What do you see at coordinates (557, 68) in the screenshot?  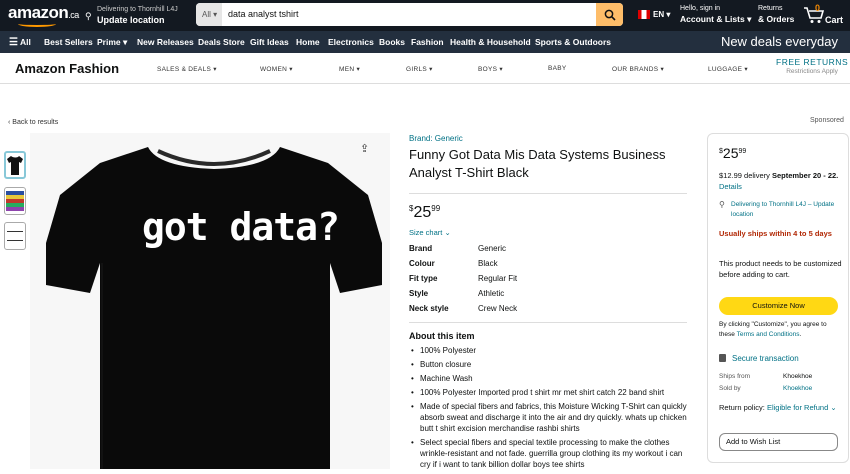 I see `subnav-baby: BABY` at bounding box center [557, 68].